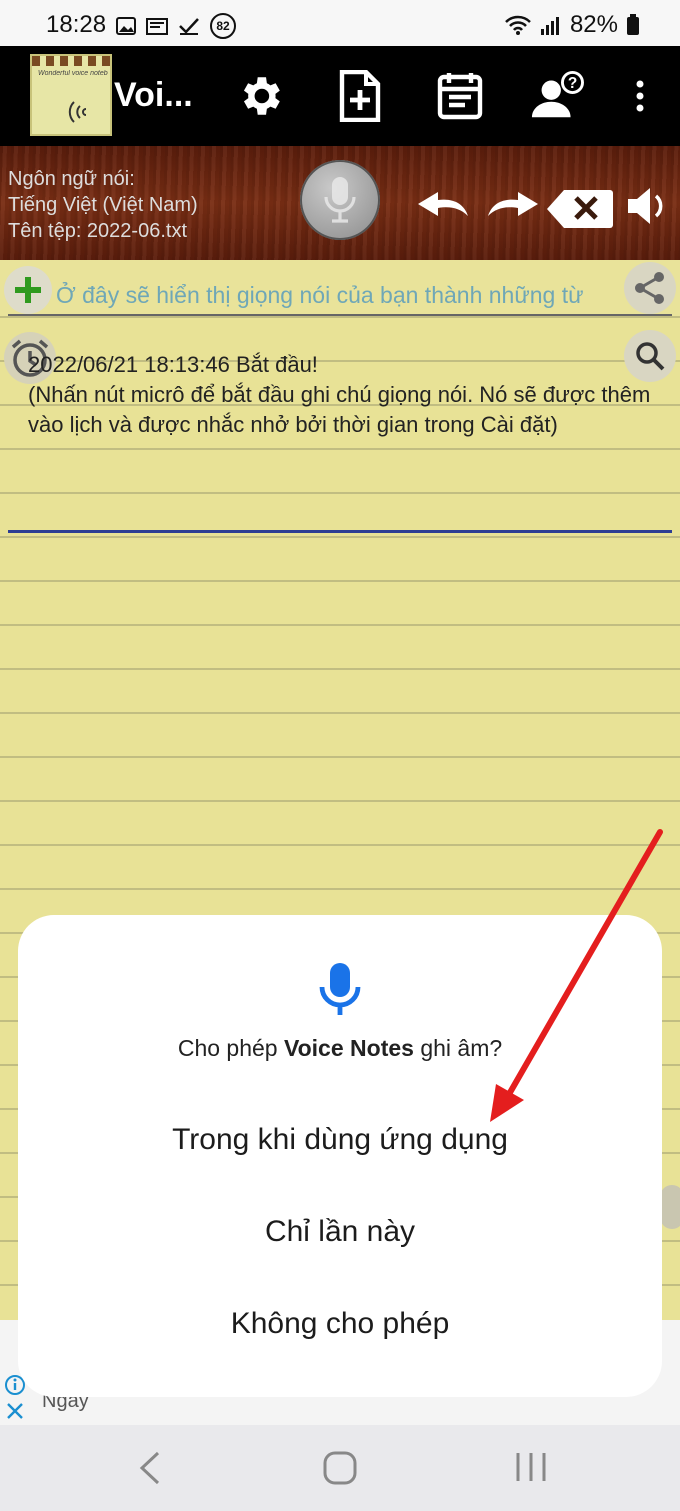  I want to click on more-vert-icon, so click(640, 96).